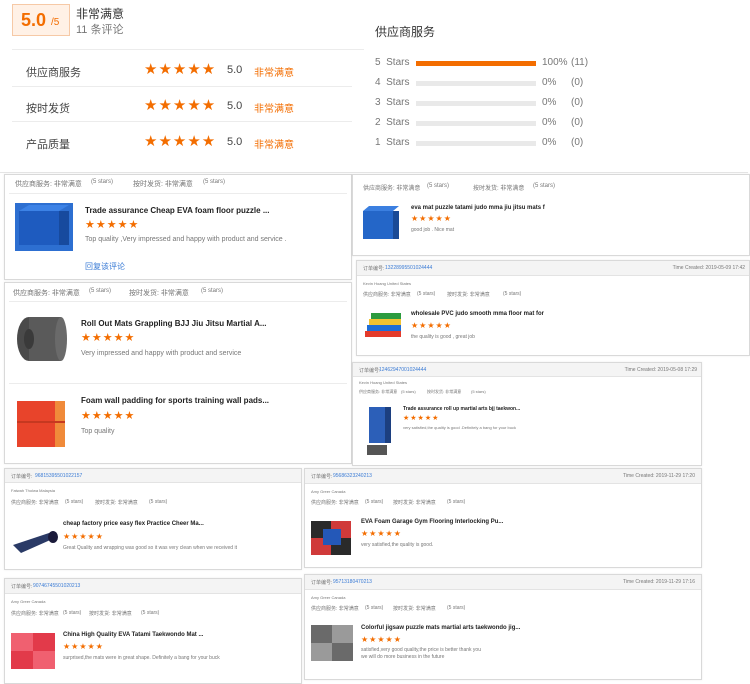 The width and height of the screenshot is (750, 684). I want to click on order-number: 13228995501024444, so click(408, 268).